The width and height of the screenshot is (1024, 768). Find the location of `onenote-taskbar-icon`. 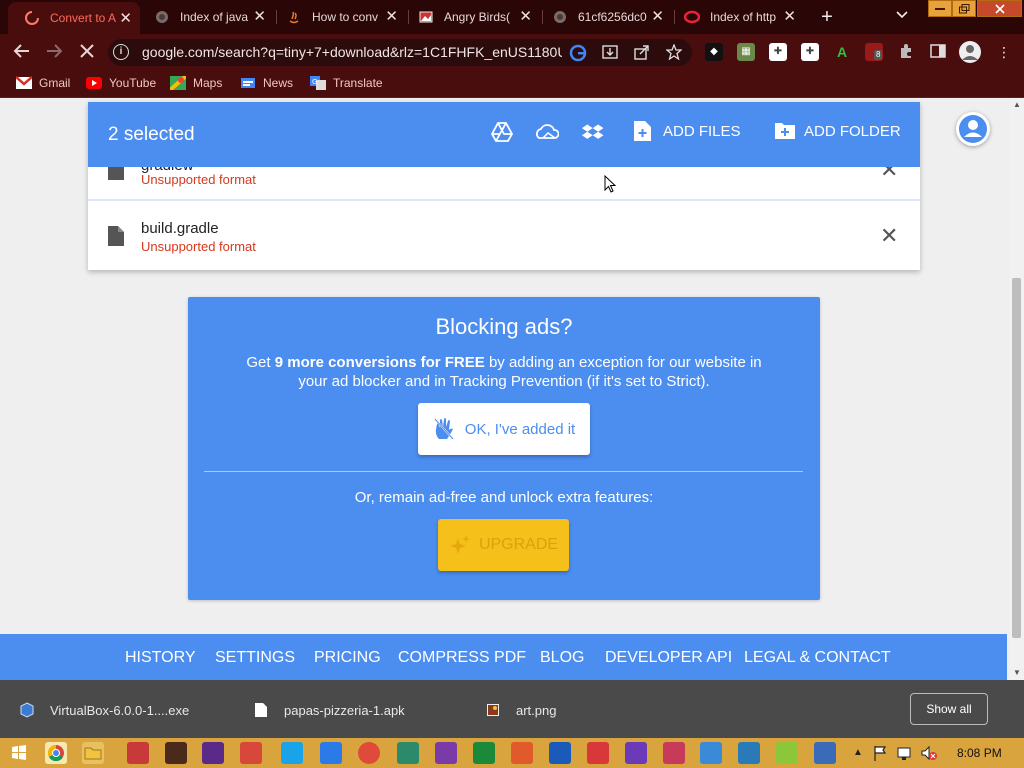

onenote-taskbar-icon is located at coordinates (446, 753).